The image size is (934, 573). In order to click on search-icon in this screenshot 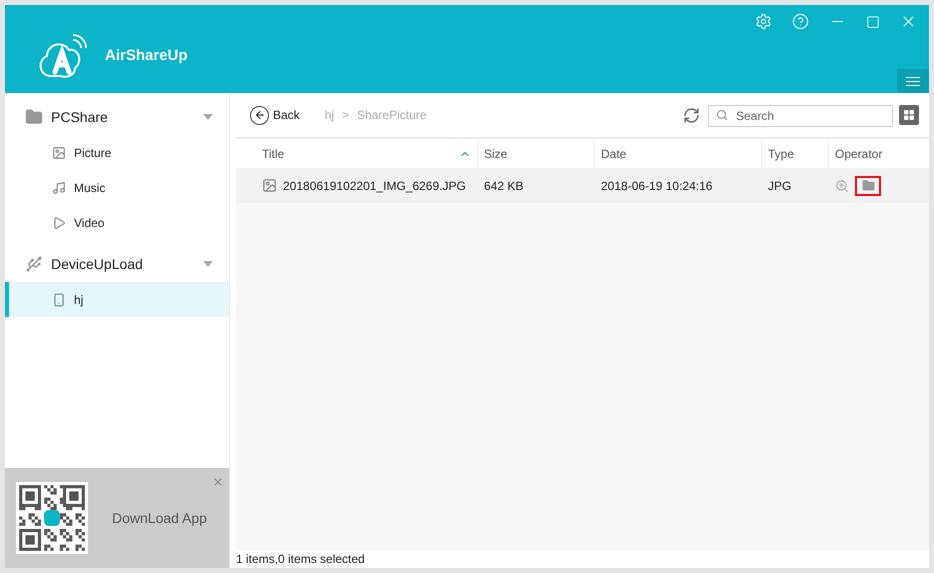, I will do `click(722, 115)`.